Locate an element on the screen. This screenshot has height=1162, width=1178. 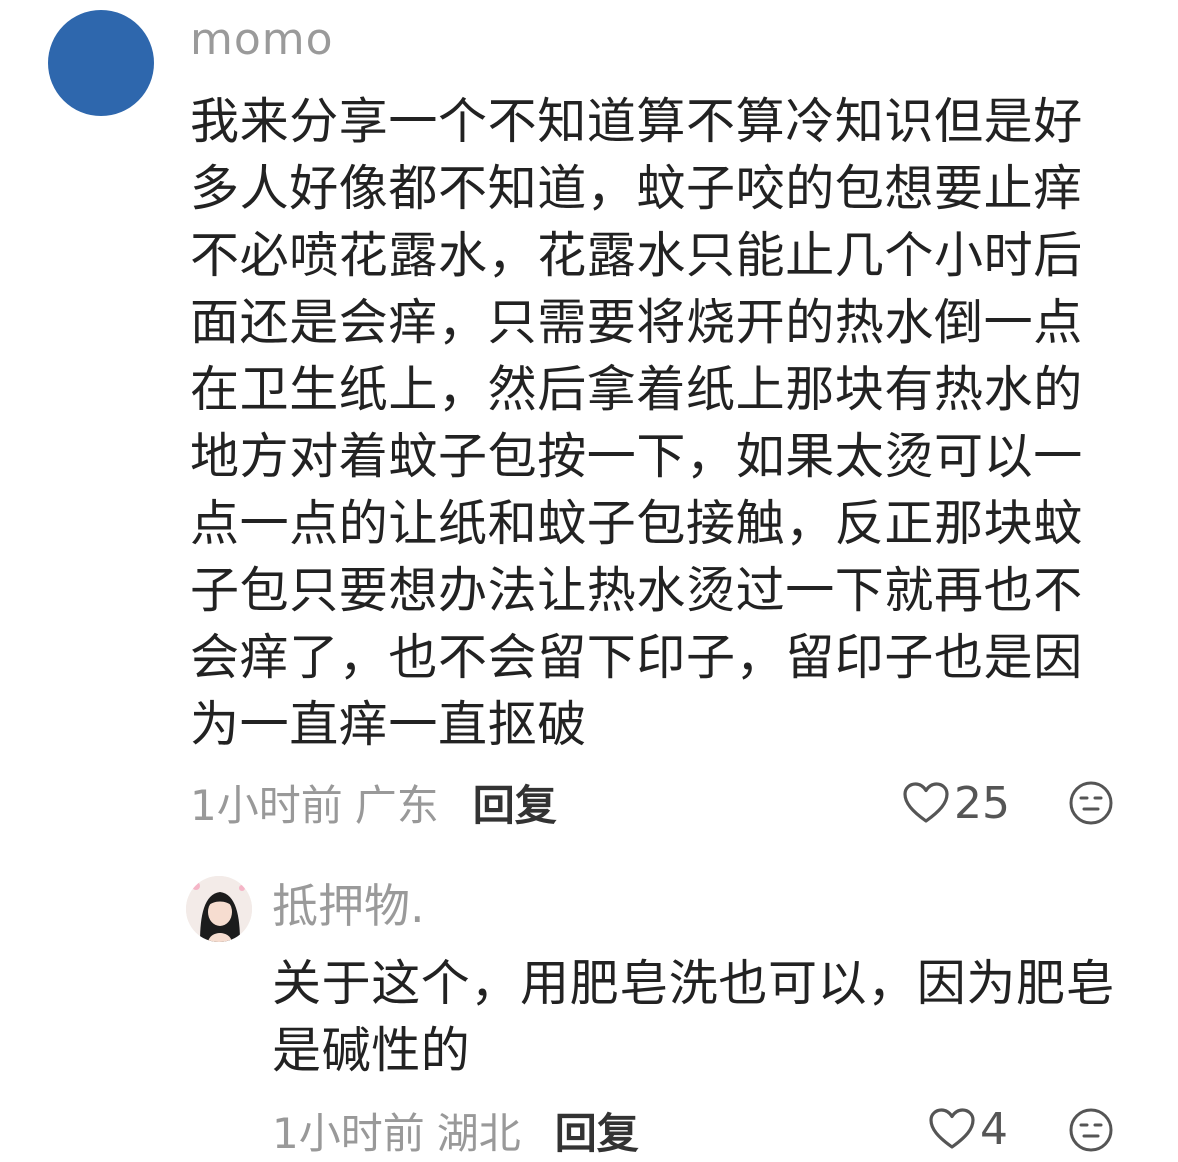
reply-reply-button: 回复 is located at coordinates (597, 1130).